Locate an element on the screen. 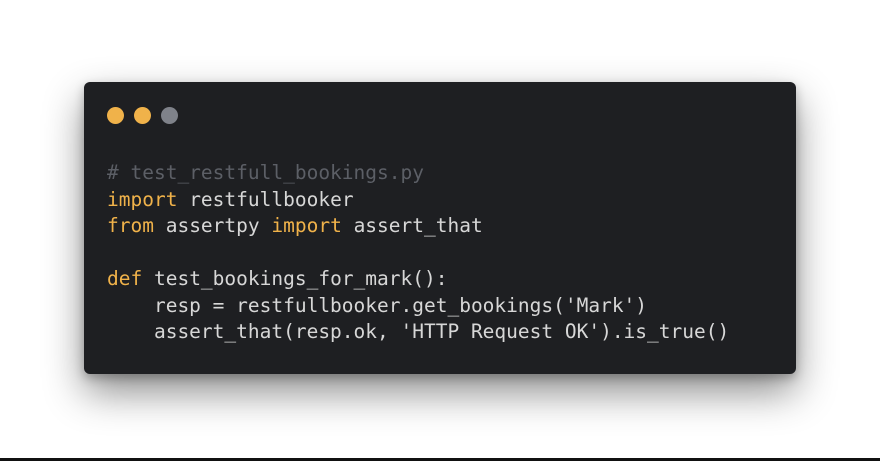 Image resolution: width=880 pixels, height=461 pixels. code-line: def test_bookings_for_mark(): is located at coordinates (418, 279).